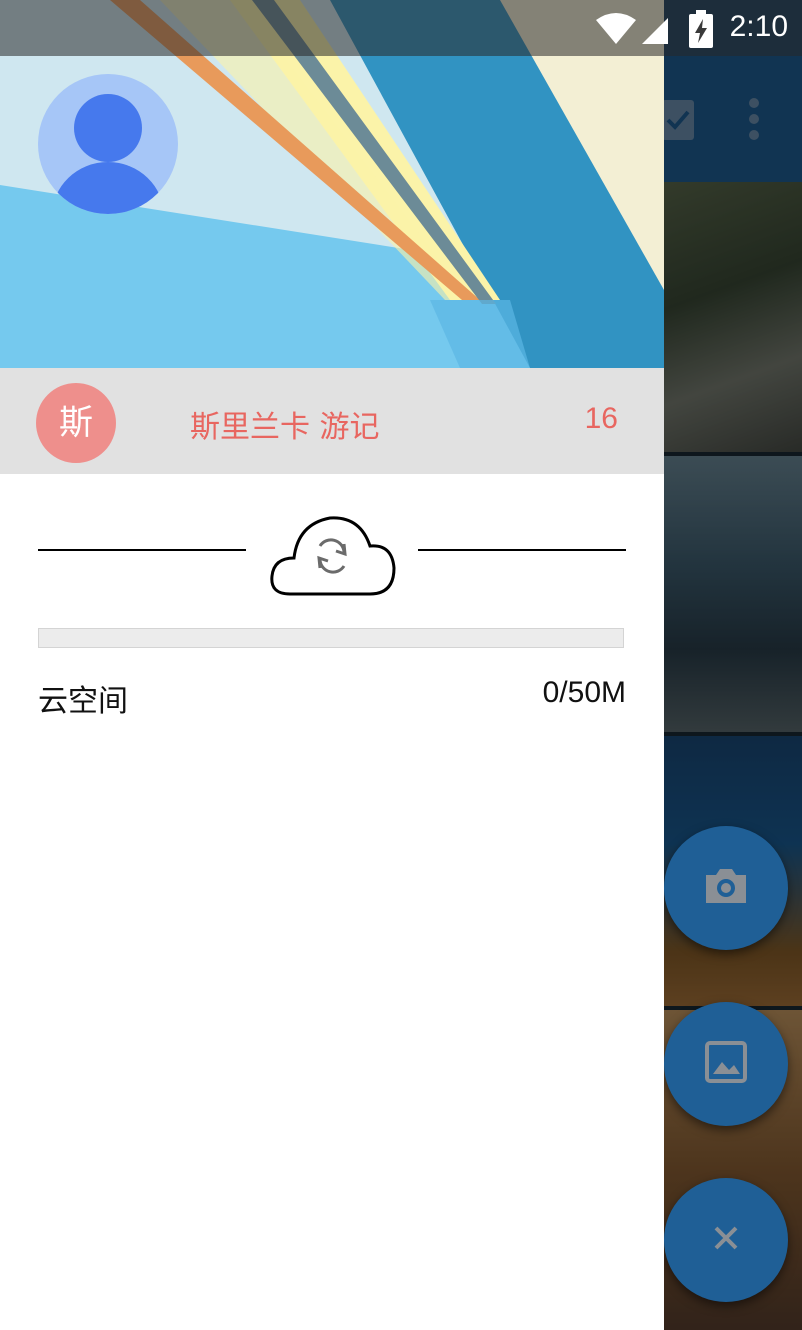  What do you see at coordinates (83, 701) in the screenshot?
I see `storage-label: 云空间` at bounding box center [83, 701].